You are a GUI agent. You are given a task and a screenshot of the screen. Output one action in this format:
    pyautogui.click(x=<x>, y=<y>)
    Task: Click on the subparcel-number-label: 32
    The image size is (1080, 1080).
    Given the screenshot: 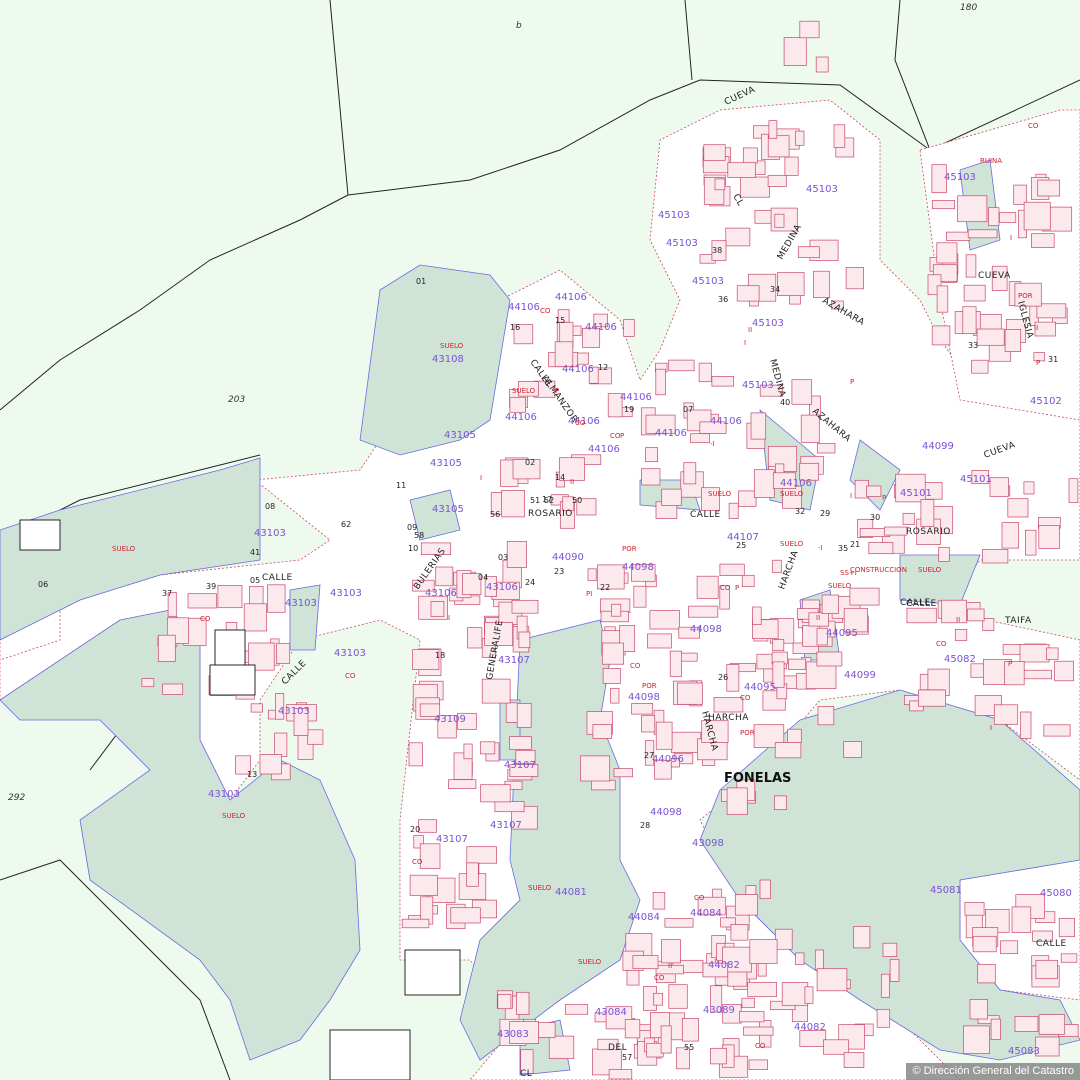 What is the action you would take?
    pyautogui.click(x=800, y=511)
    